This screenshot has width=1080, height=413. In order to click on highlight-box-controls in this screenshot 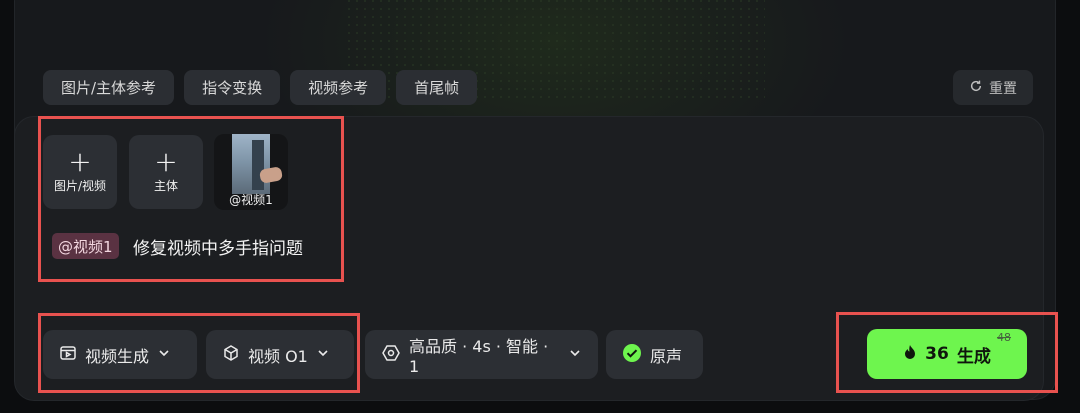, I will do `click(199, 353)`.